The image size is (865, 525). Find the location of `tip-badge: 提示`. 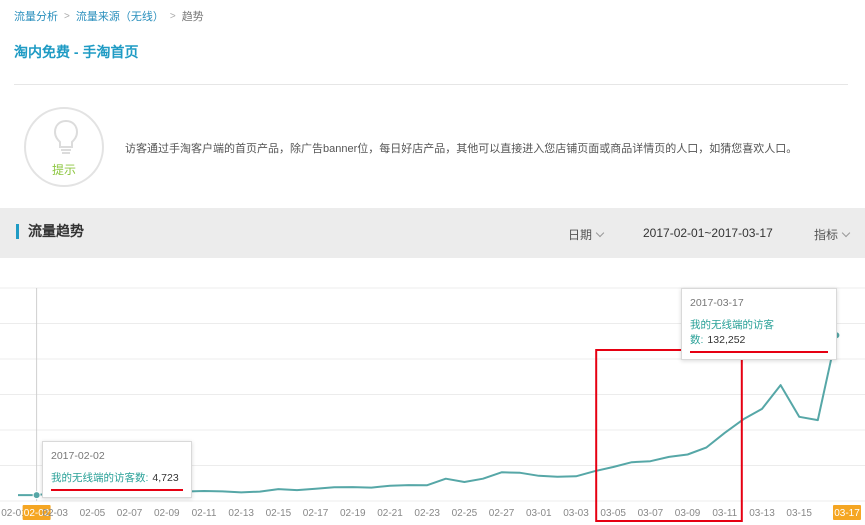

tip-badge: 提示 is located at coordinates (64, 147).